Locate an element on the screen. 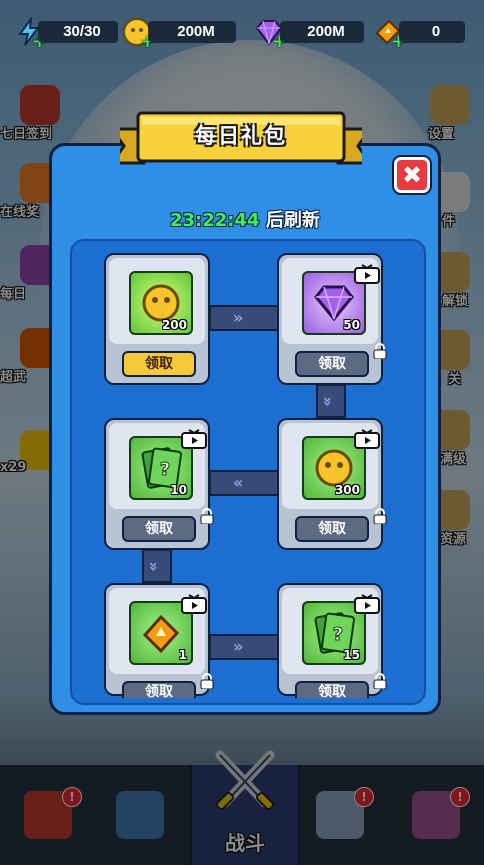 Image resolution: width=484 pixels, height=865 pixels. reward-card: 200 领取 is located at coordinates (157, 319).